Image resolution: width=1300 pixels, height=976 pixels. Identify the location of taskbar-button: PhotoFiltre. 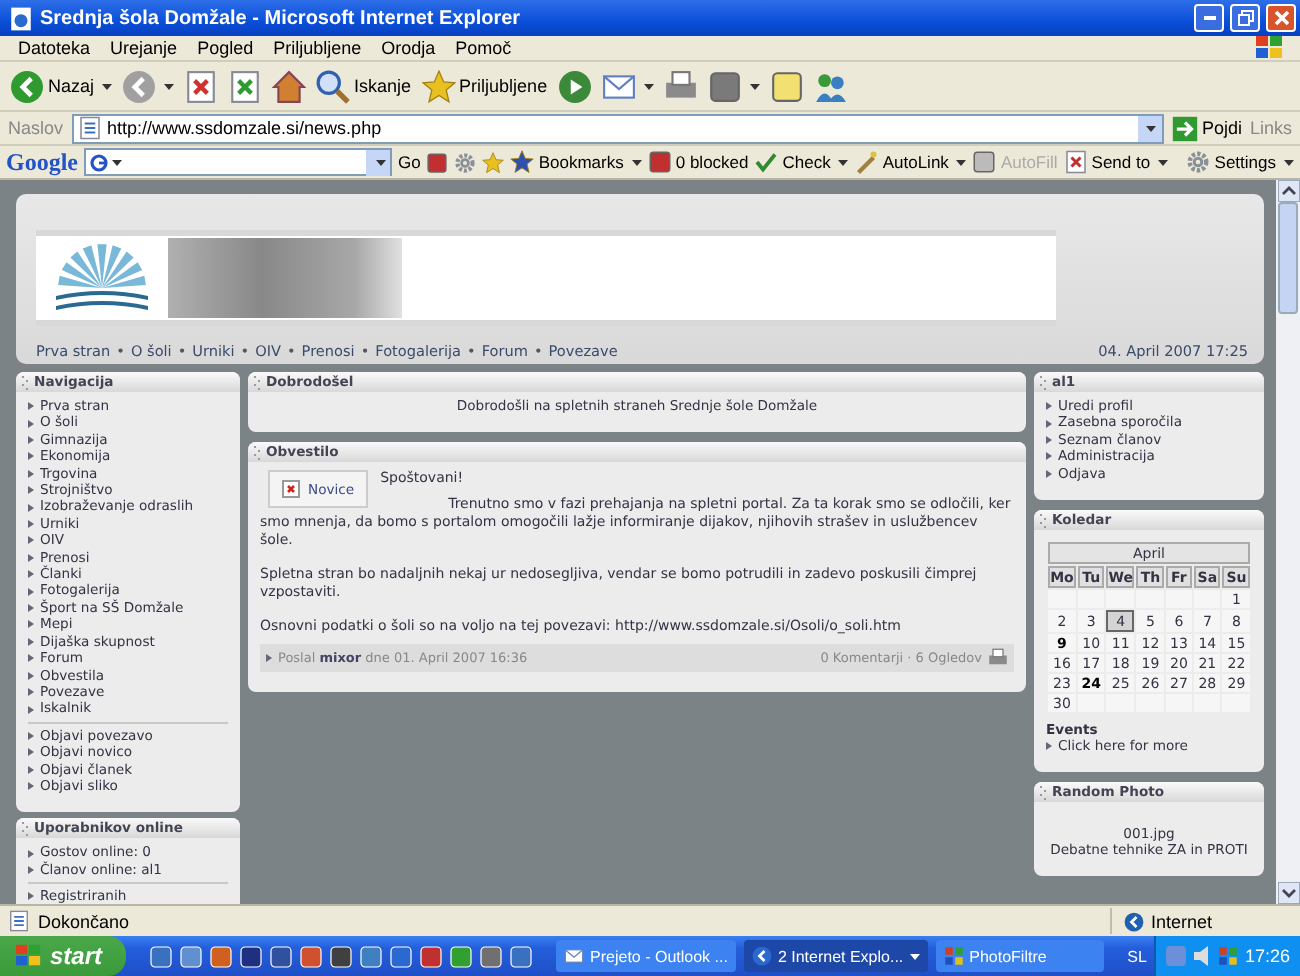
(1019, 956).